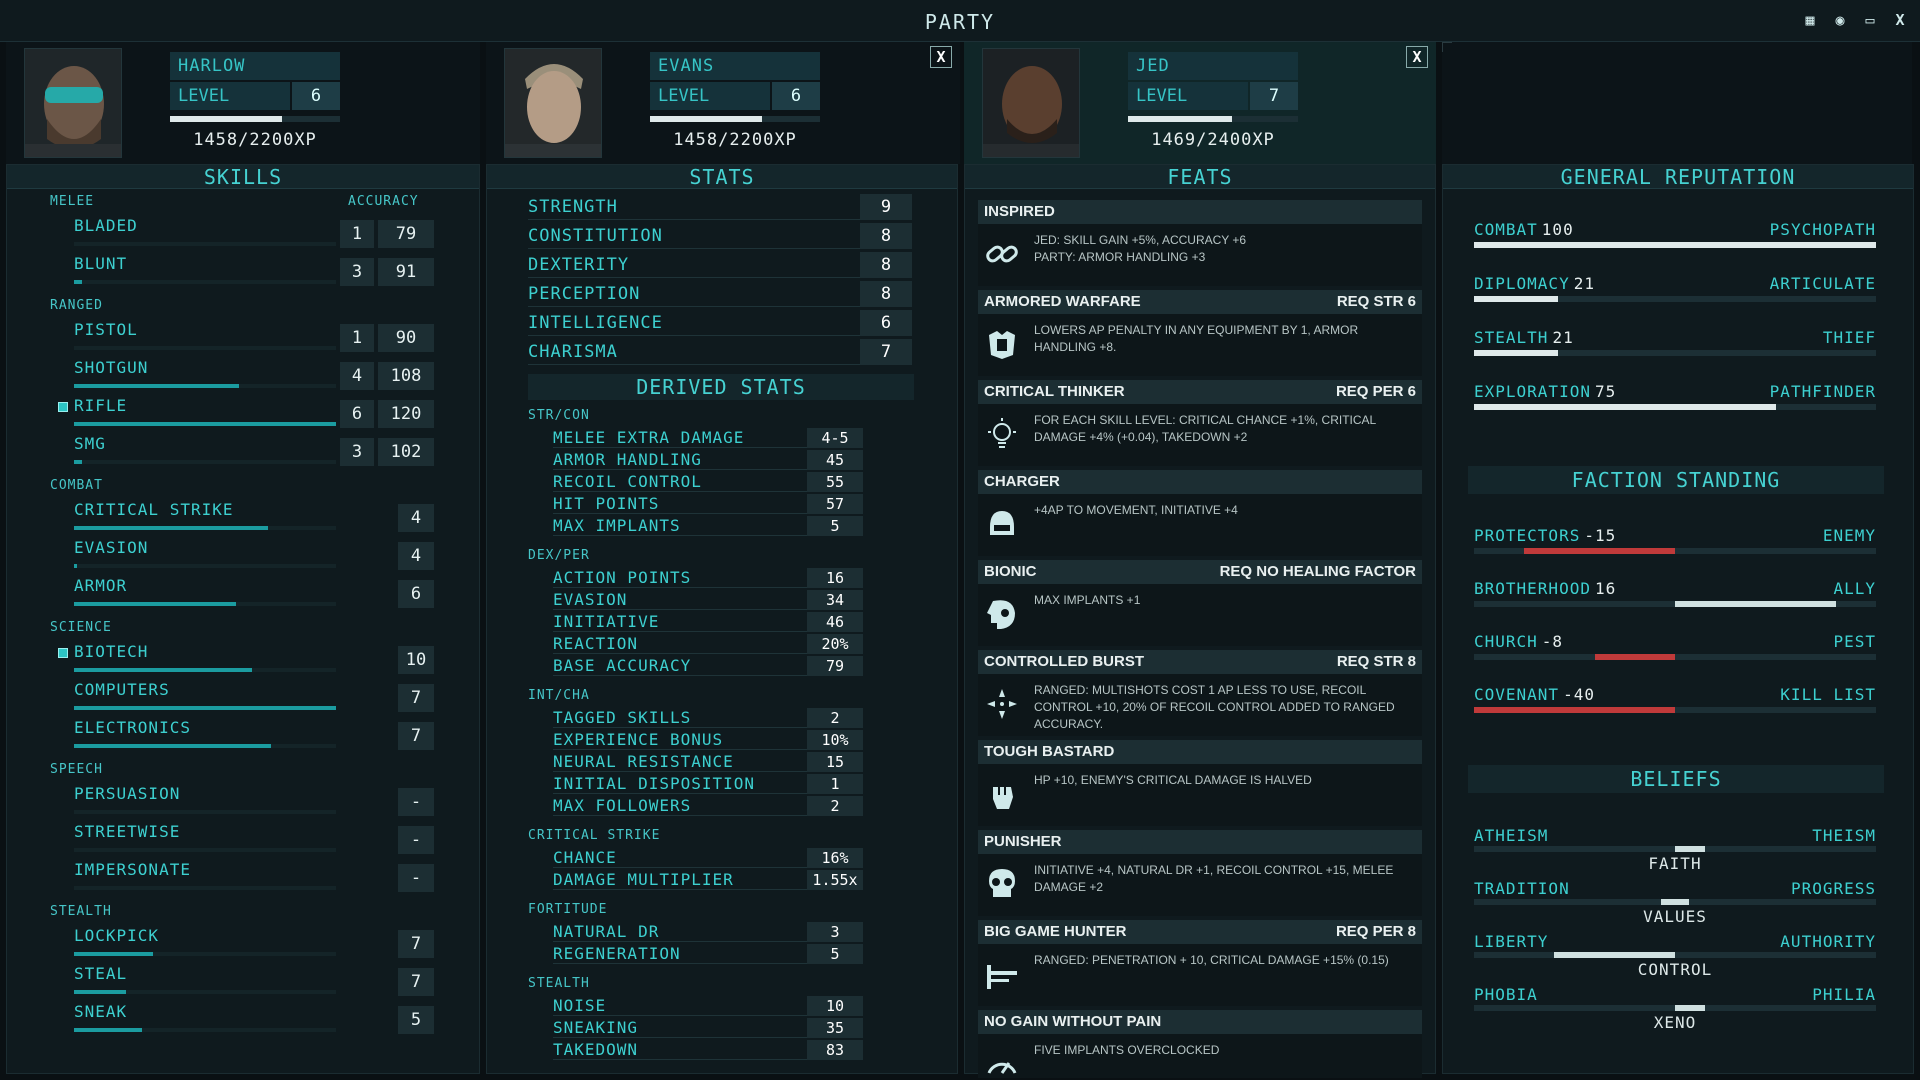 This screenshot has height=1080, width=1920. What do you see at coordinates (708, 762) in the screenshot?
I see `derived-stat-row: NEURAL RESISTANCE 15` at bounding box center [708, 762].